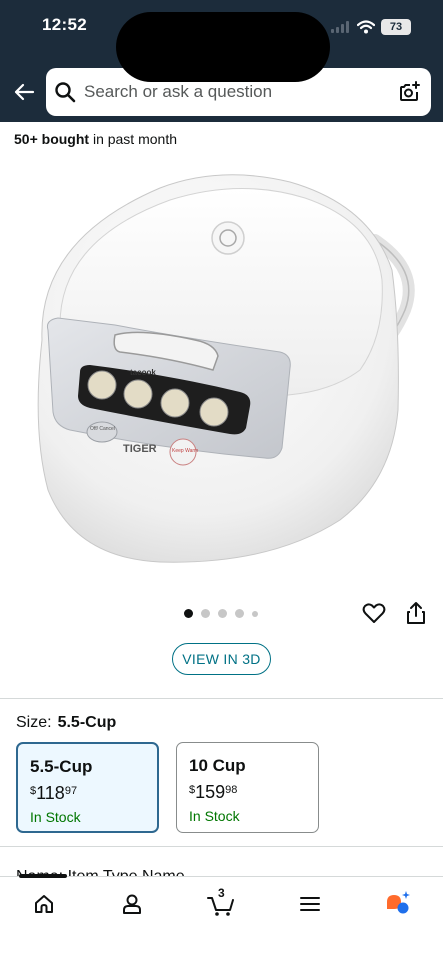  Describe the element at coordinates (409, 92) in the screenshot. I see `camera-search-icon` at that location.